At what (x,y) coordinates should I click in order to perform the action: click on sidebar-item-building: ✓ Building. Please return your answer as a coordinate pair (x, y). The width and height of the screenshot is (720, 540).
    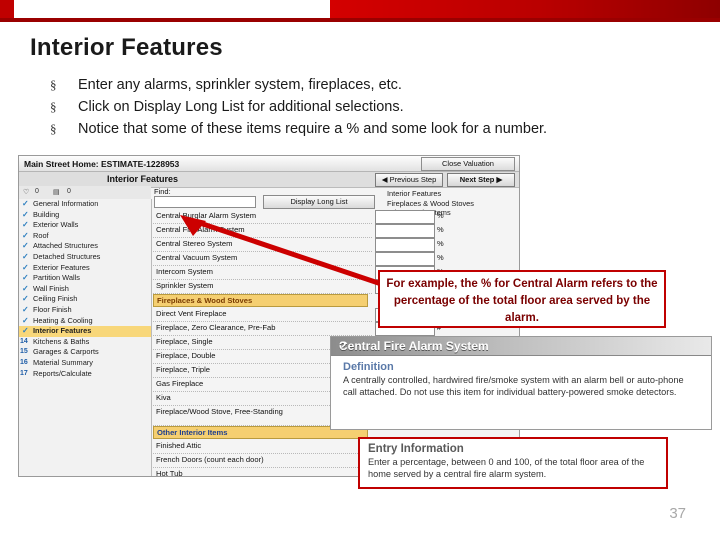
    Looking at the image, I should click on (85, 215).